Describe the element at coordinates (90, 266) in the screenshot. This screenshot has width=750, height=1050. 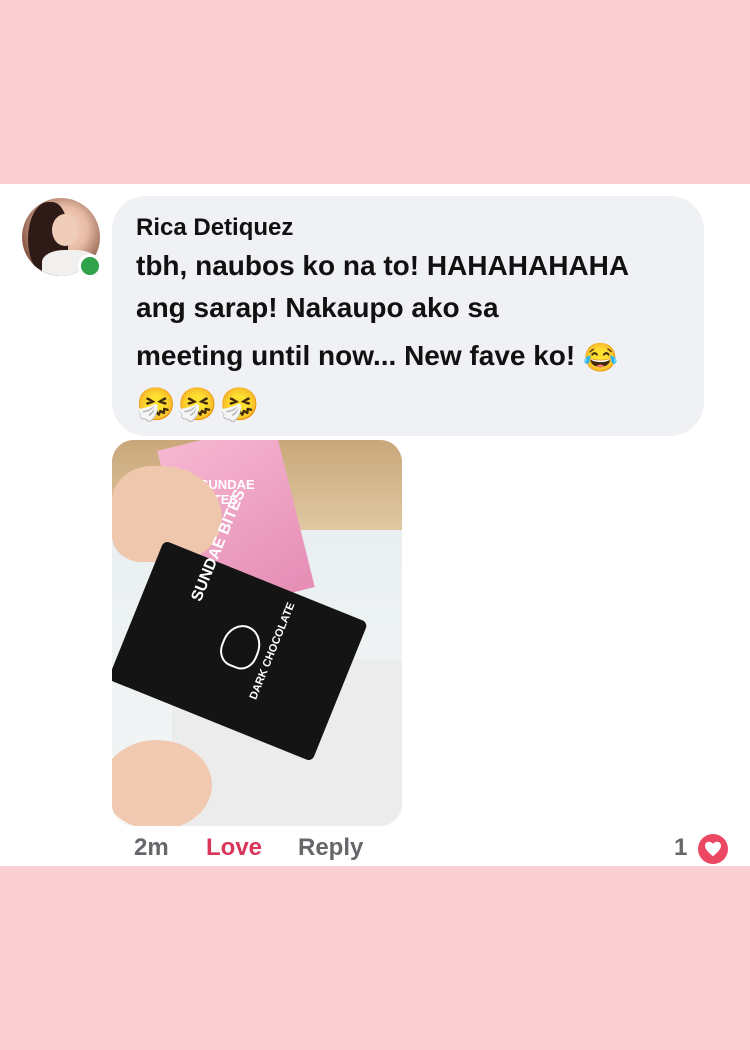
I see `online-status-dot` at that location.